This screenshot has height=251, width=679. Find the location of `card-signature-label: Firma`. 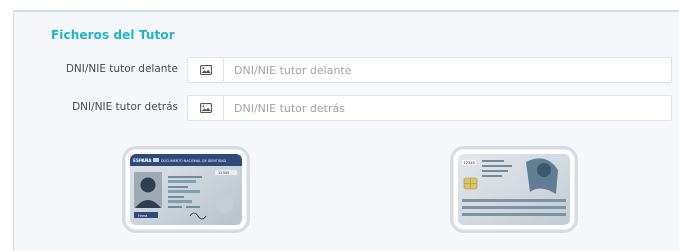

card-signature-label: Firma is located at coordinates (142, 216).